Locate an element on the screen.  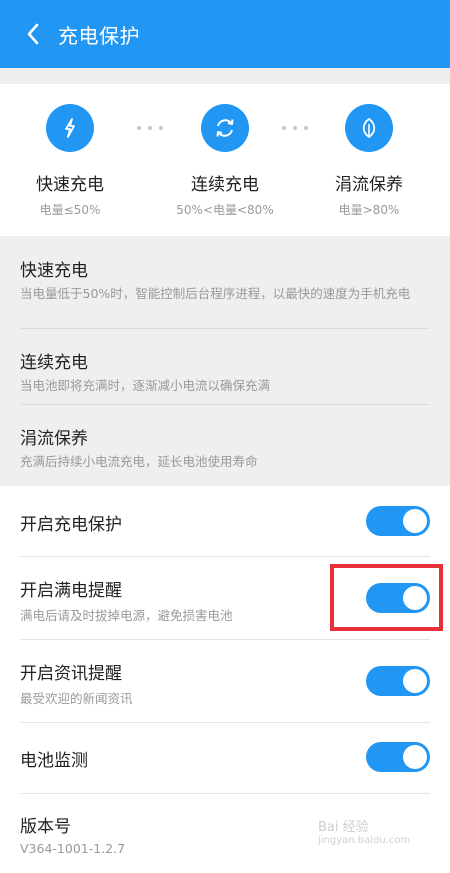
header-gap is located at coordinates (225, 76).